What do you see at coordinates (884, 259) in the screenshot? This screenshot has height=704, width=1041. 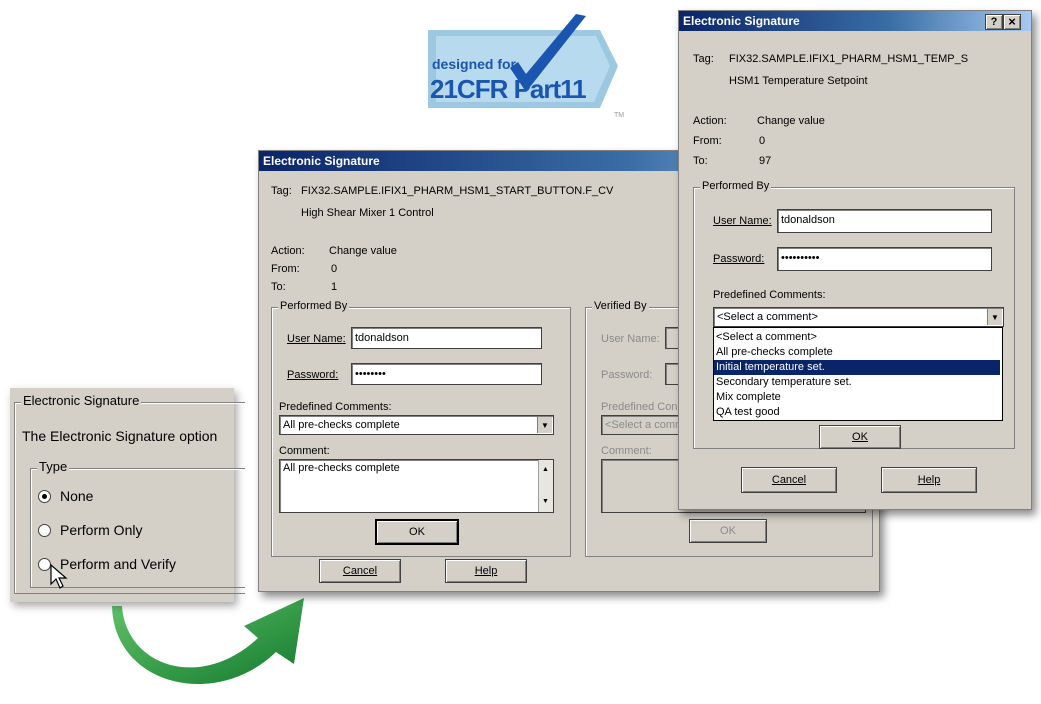 I see `password-field: ••••••••••` at bounding box center [884, 259].